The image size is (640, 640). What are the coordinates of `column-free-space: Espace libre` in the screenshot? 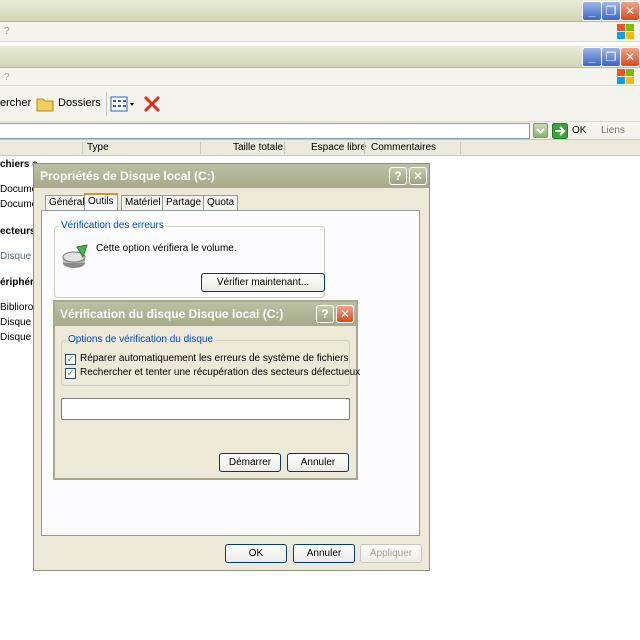 It's located at (338, 147).